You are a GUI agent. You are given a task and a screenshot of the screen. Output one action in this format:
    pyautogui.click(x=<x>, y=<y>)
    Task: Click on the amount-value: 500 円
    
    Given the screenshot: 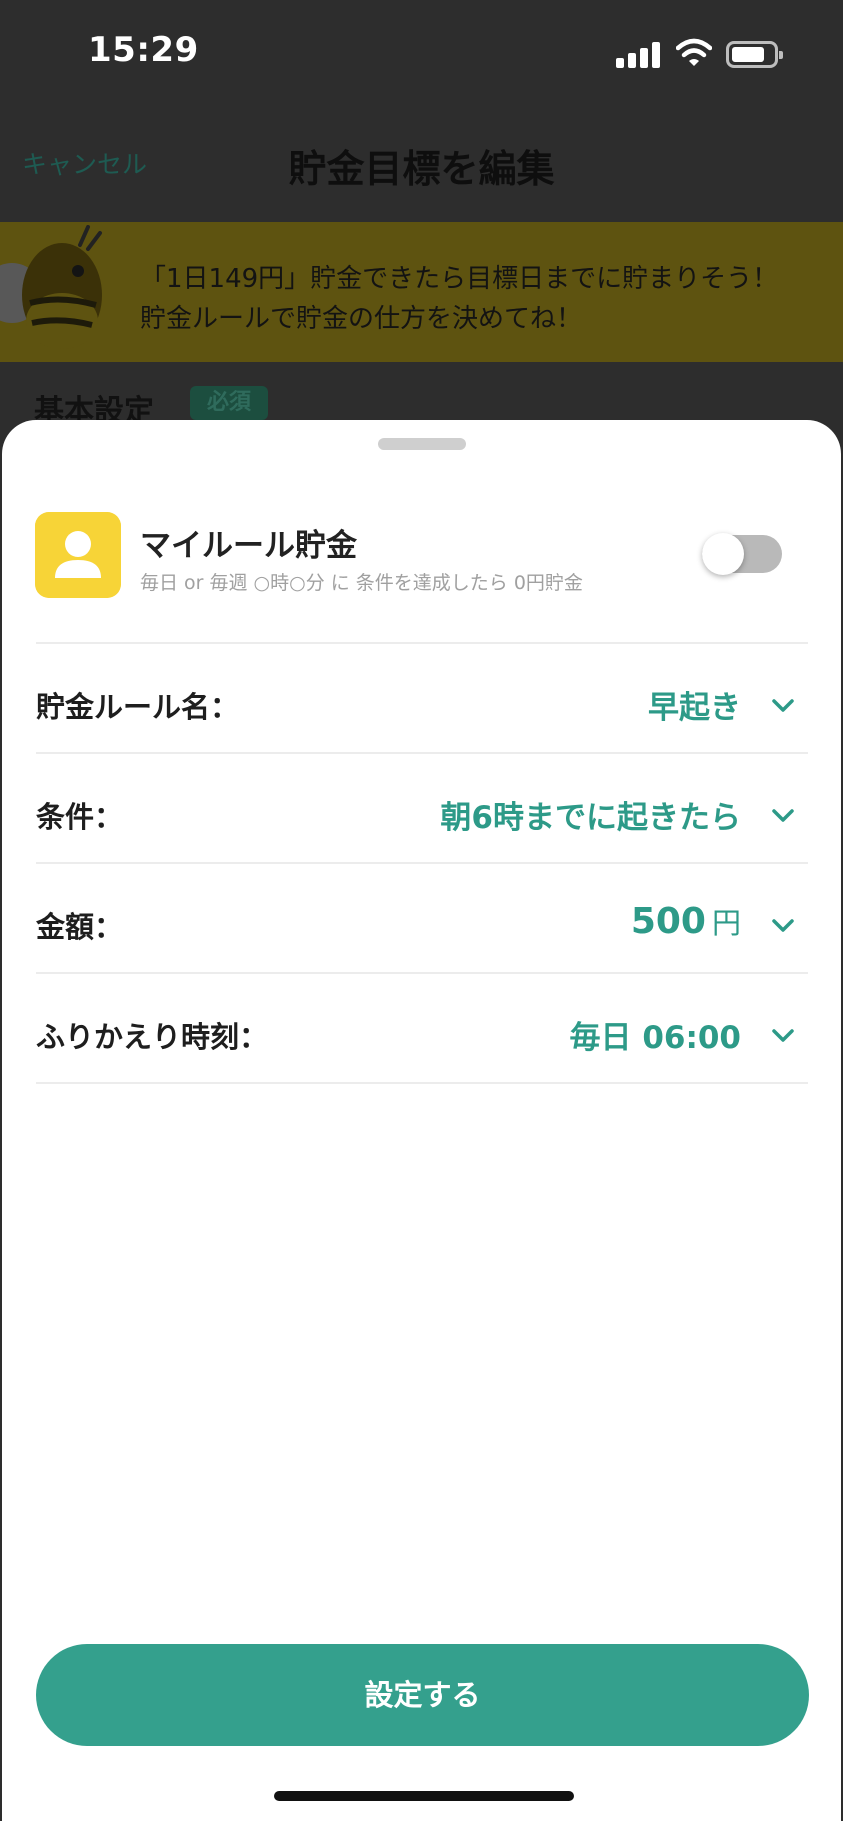 What is the action you would take?
    pyautogui.click(x=686, y=921)
    